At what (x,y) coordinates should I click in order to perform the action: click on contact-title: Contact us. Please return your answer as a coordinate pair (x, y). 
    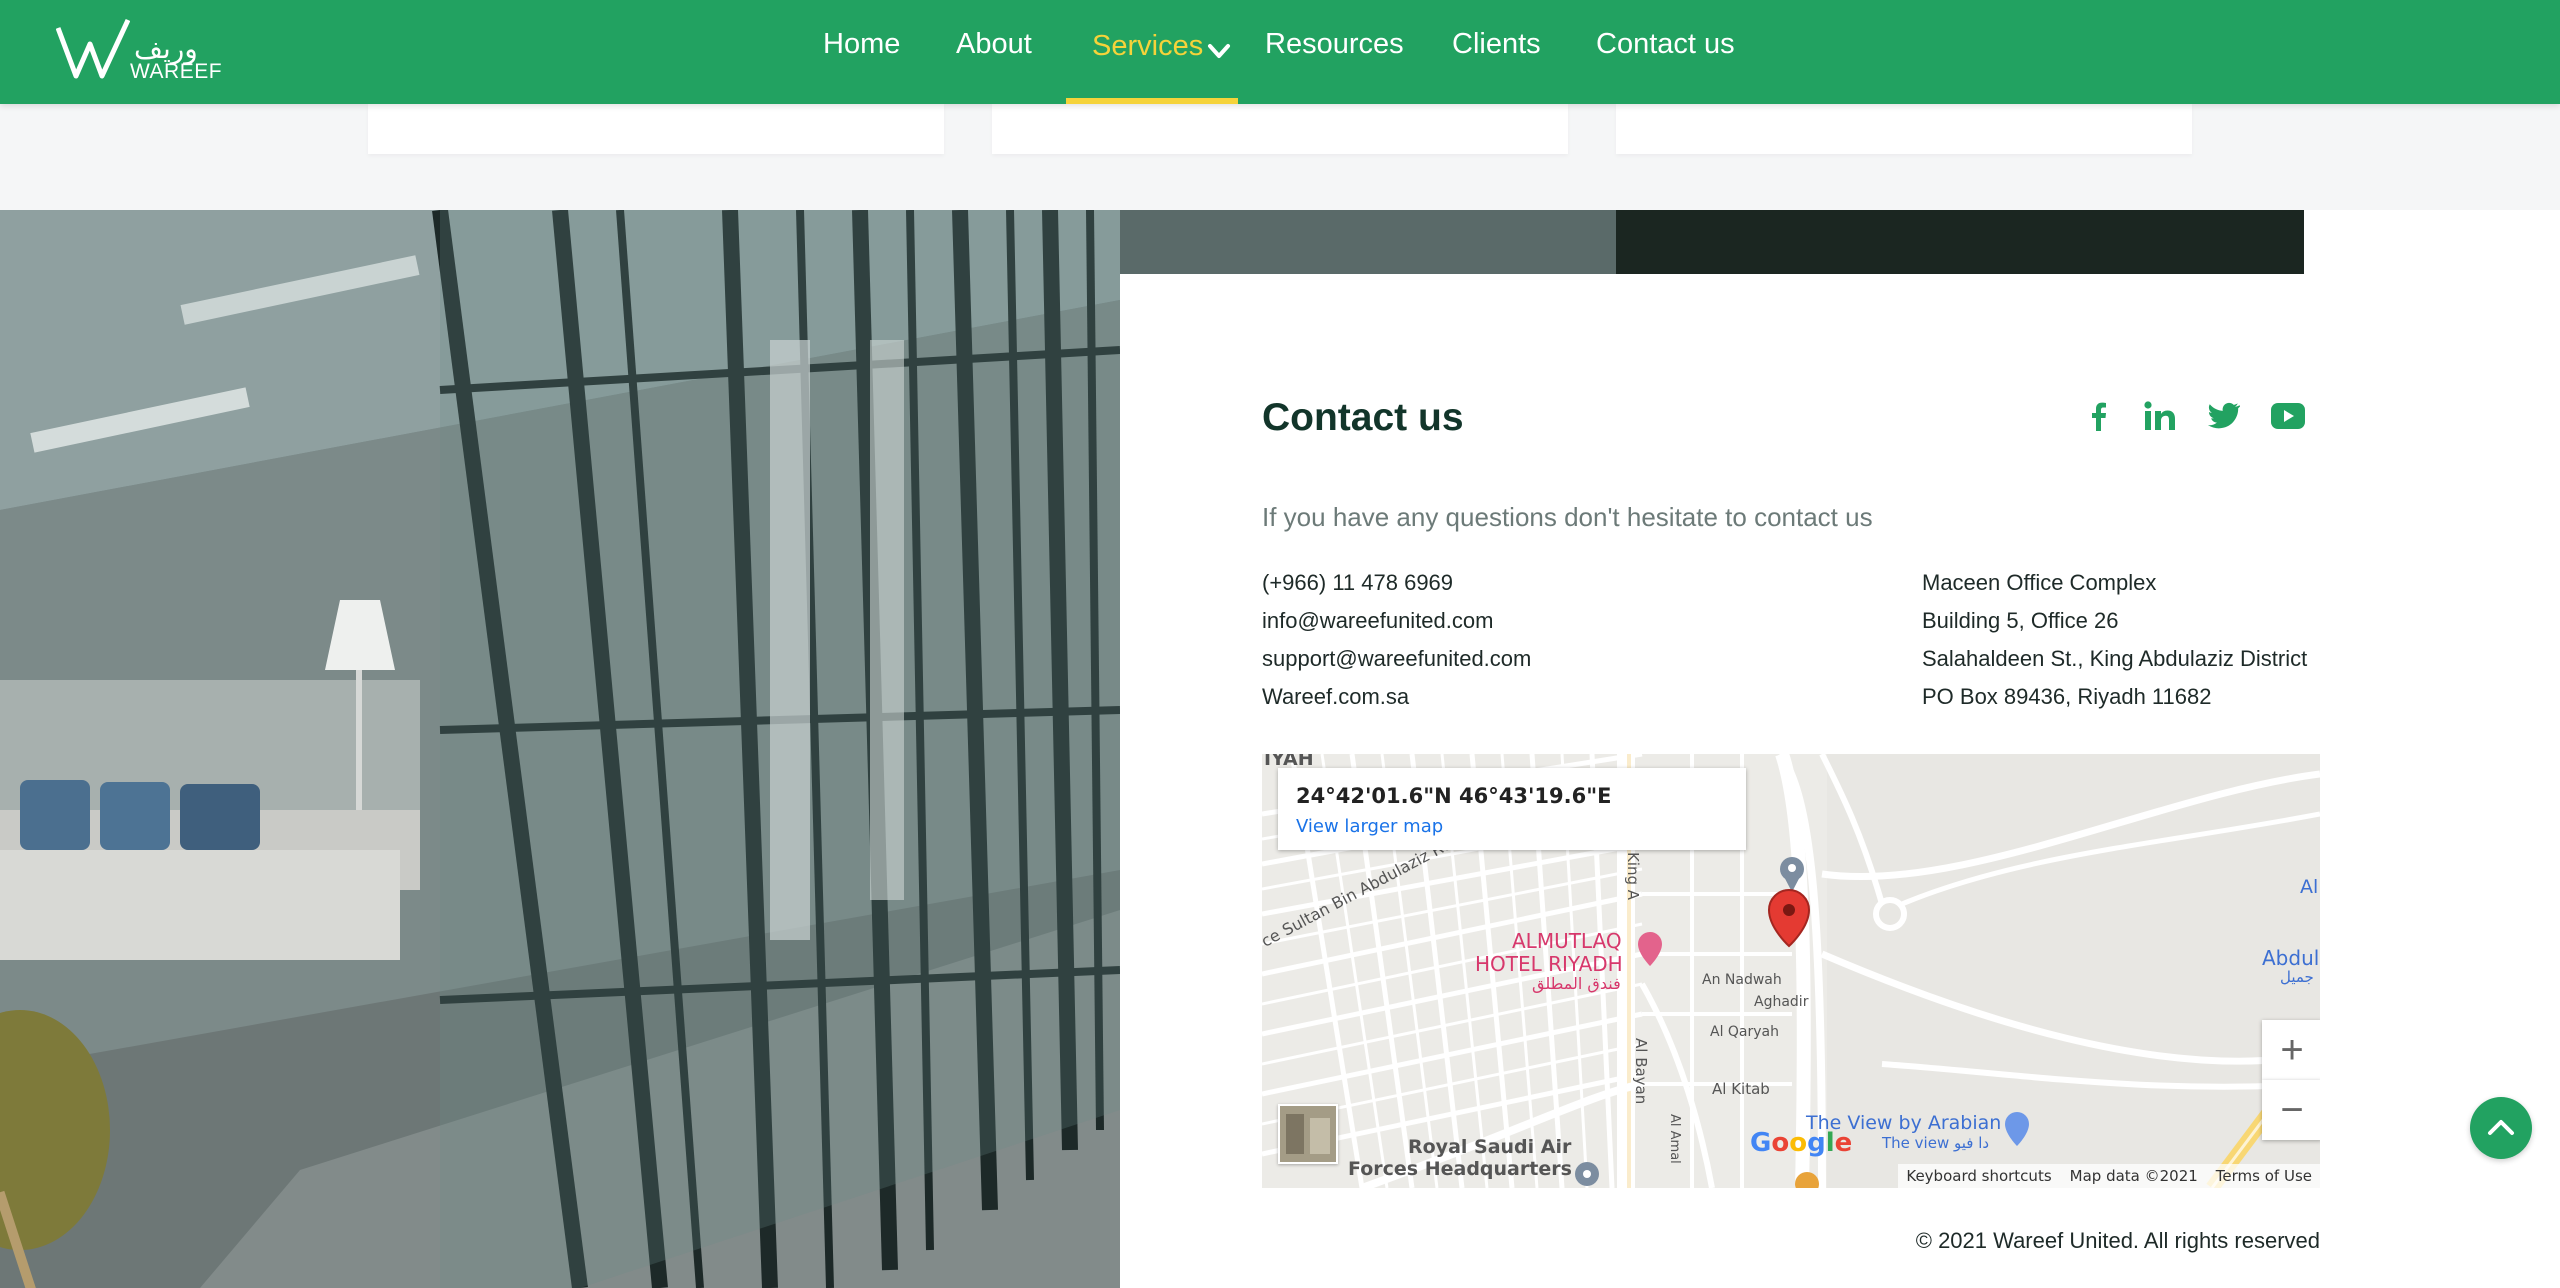
    Looking at the image, I should click on (1363, 417).